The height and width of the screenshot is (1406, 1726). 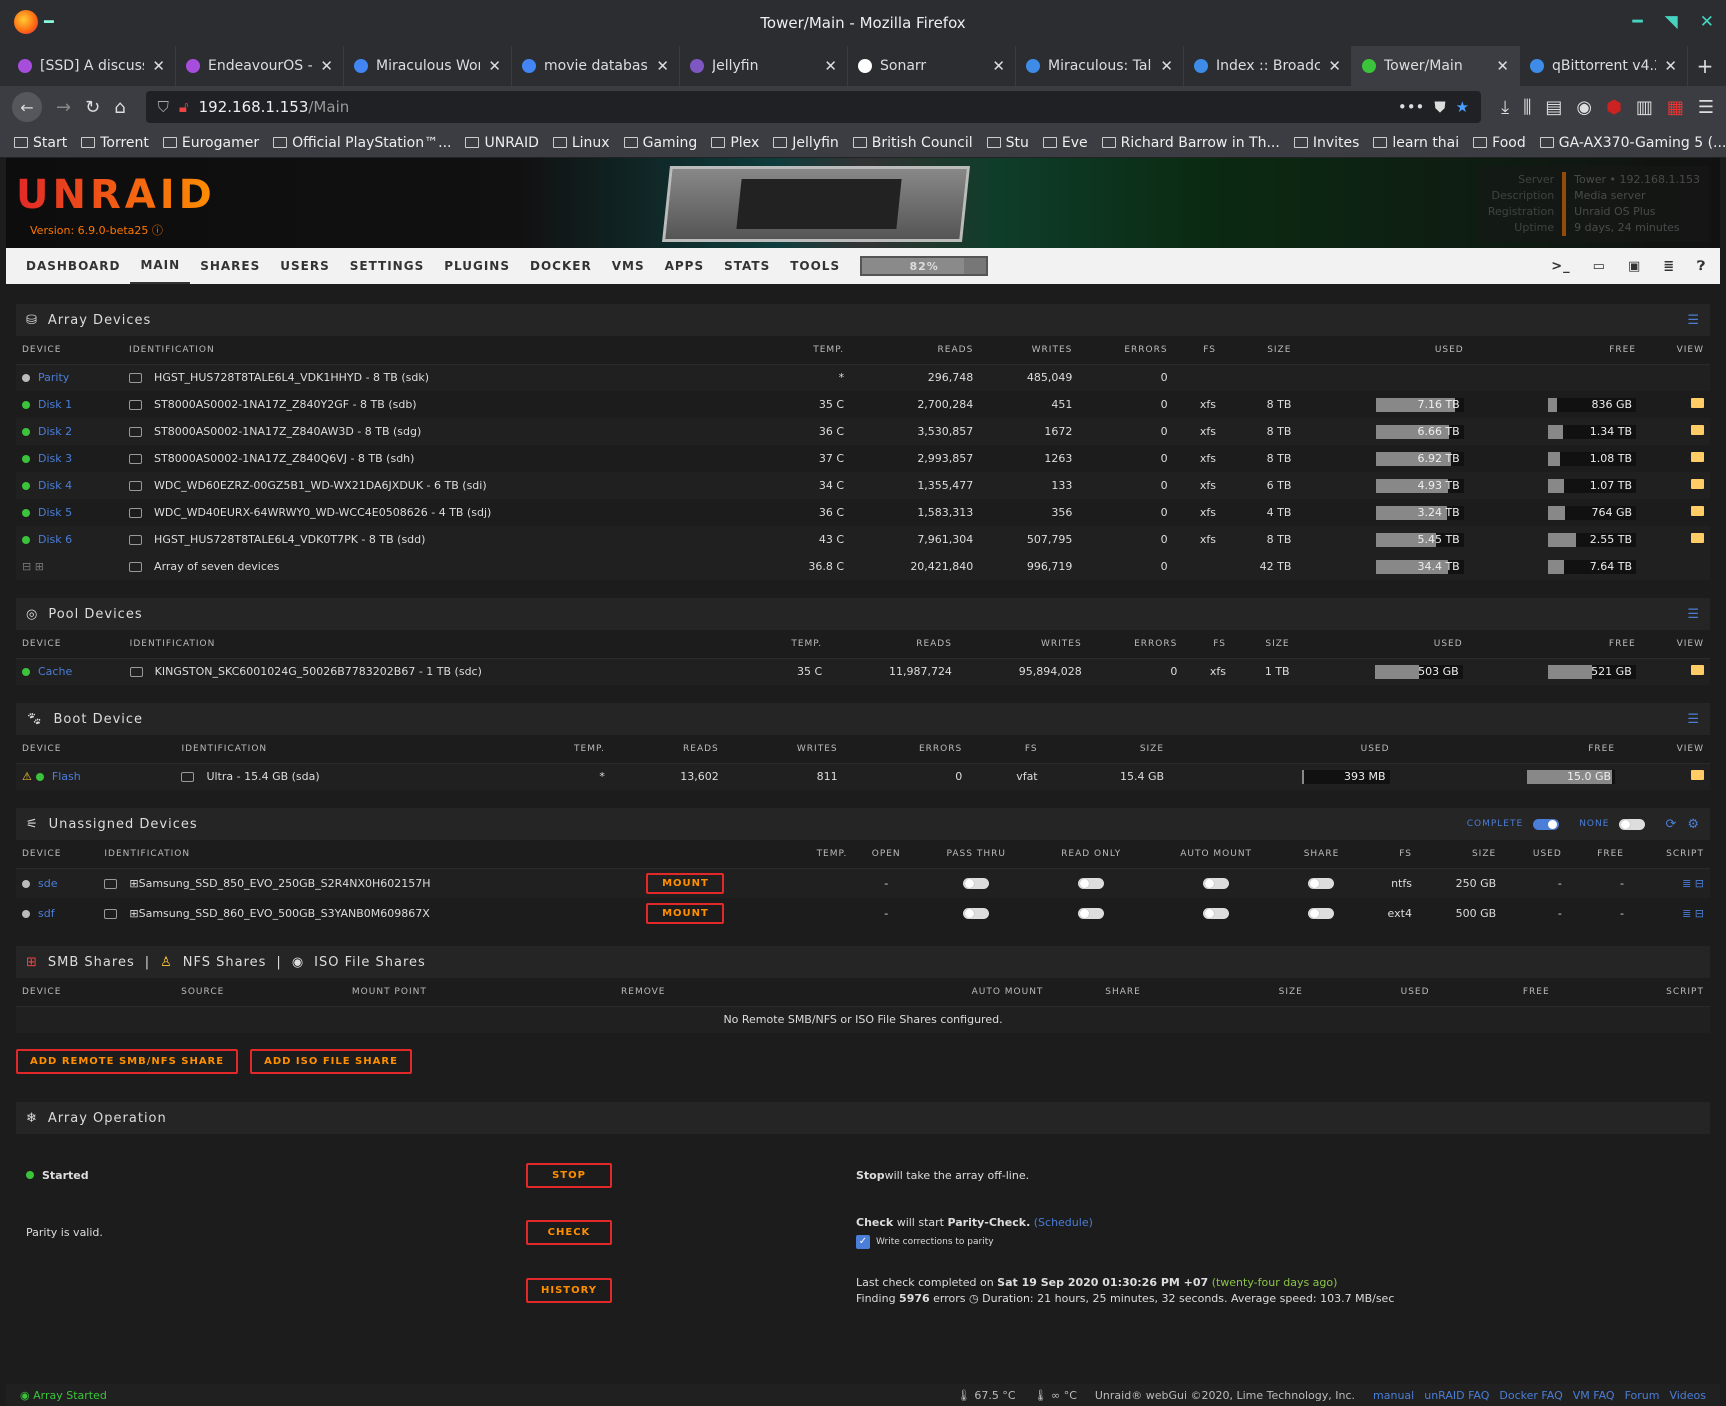 What do you see at coordinates (1553, 107) in the screenshot?
I see `sidebar-icon: ▤` at bounding box center [1553, 107].